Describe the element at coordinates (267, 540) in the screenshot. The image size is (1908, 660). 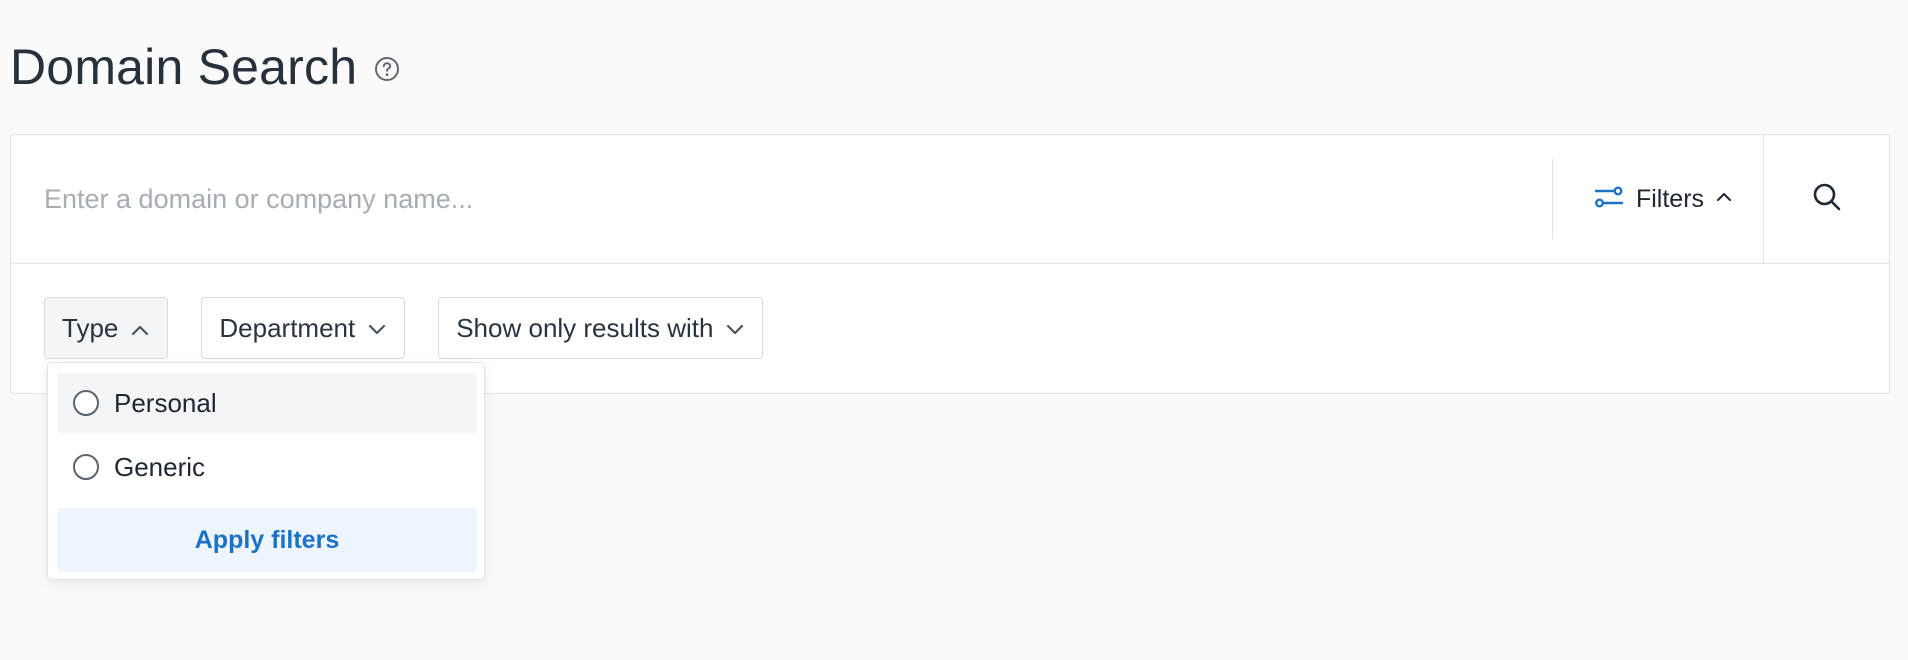
I see `apply-filters-button: Apply filters` at that location.